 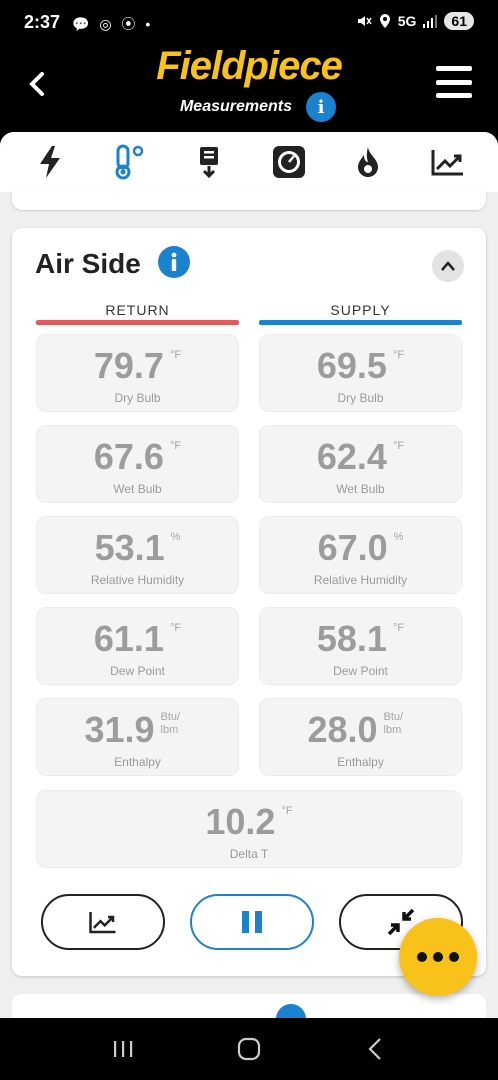 I want to click on measurement-value-row: 58.1 °F, so click(x=360, y=639).